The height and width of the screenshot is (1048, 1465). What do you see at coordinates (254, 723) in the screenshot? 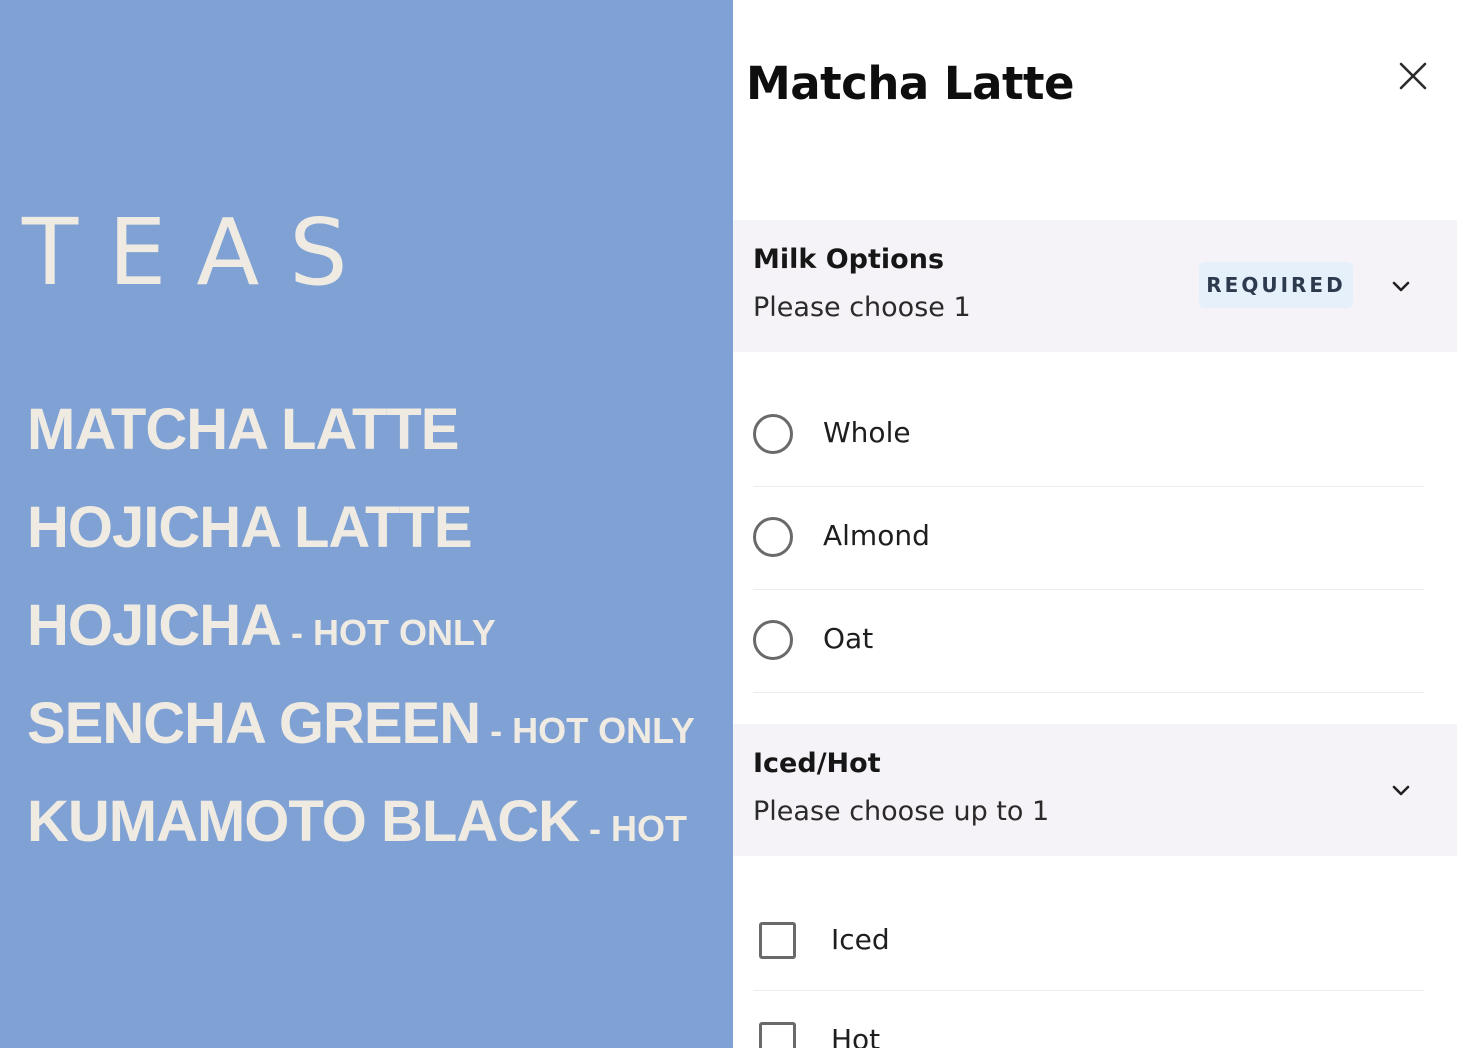
I see `menu-item-name: SENCHA GREEN` at bounding box center [254, 723].